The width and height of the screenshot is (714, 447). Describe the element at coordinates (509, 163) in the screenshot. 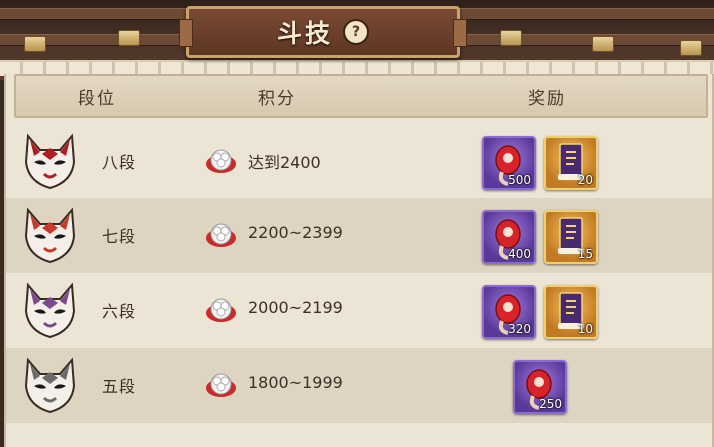

I see `reward-item-daruma: 500` at that location.